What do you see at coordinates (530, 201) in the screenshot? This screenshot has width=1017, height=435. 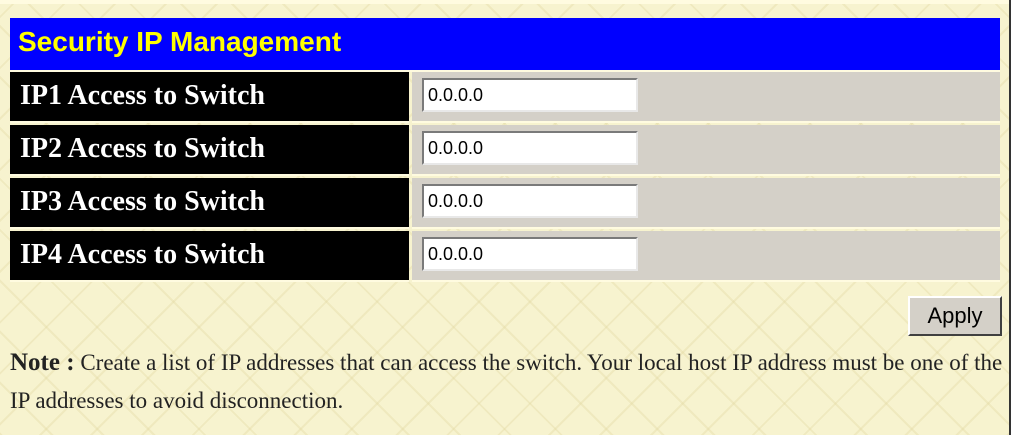 I see `ip3-input` at bounding box center [530, 201].